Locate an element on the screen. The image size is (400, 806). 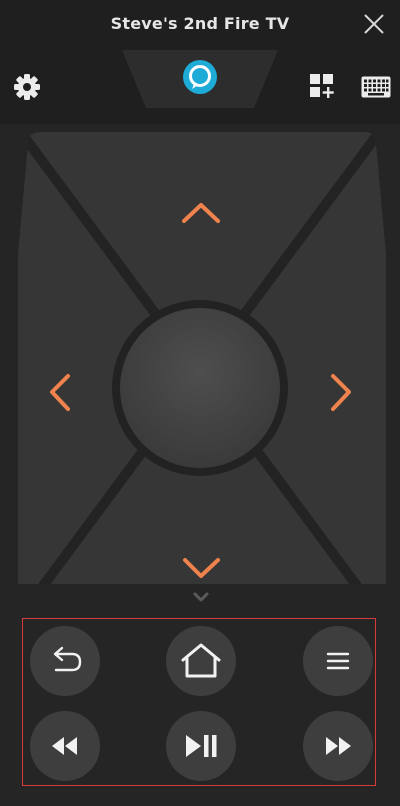
collapse-chevron is located at coordinates (201, 597).